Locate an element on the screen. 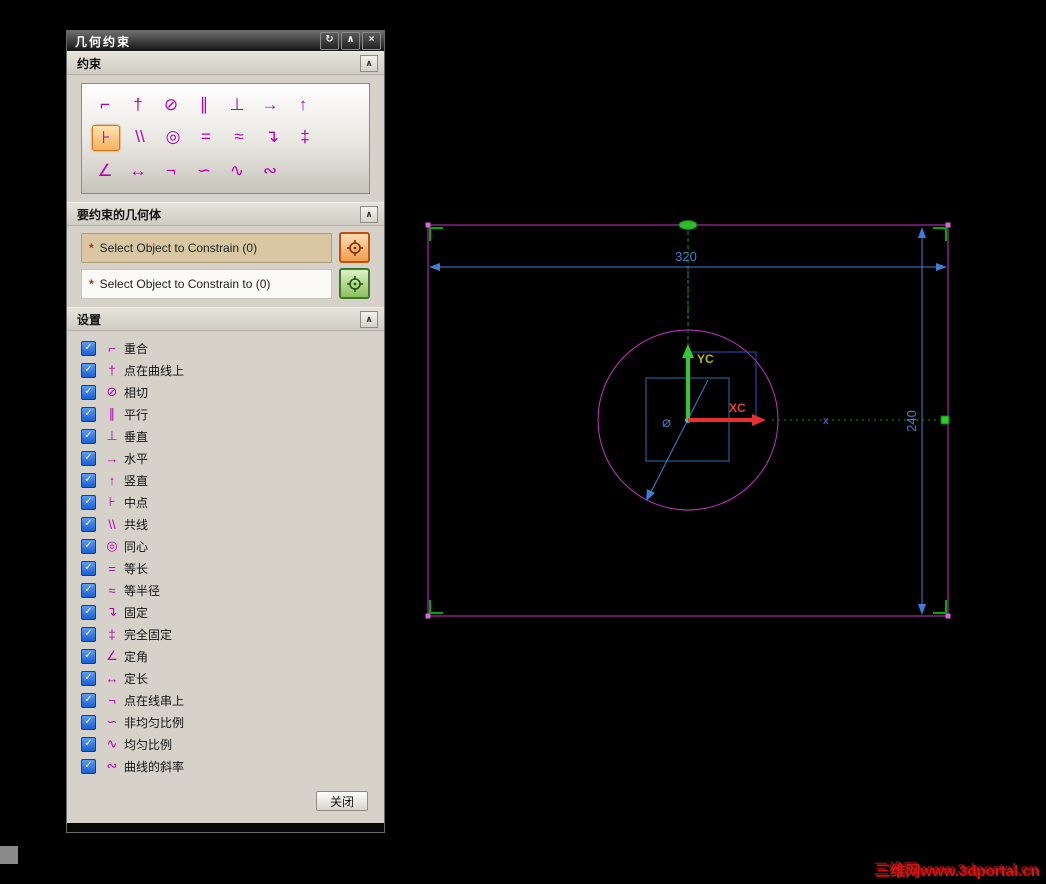 The width and height of the screenshot is (1046, 884). select-object-to-row: * Select Object to Constrain to (0) is located at coordinates (225, 283).